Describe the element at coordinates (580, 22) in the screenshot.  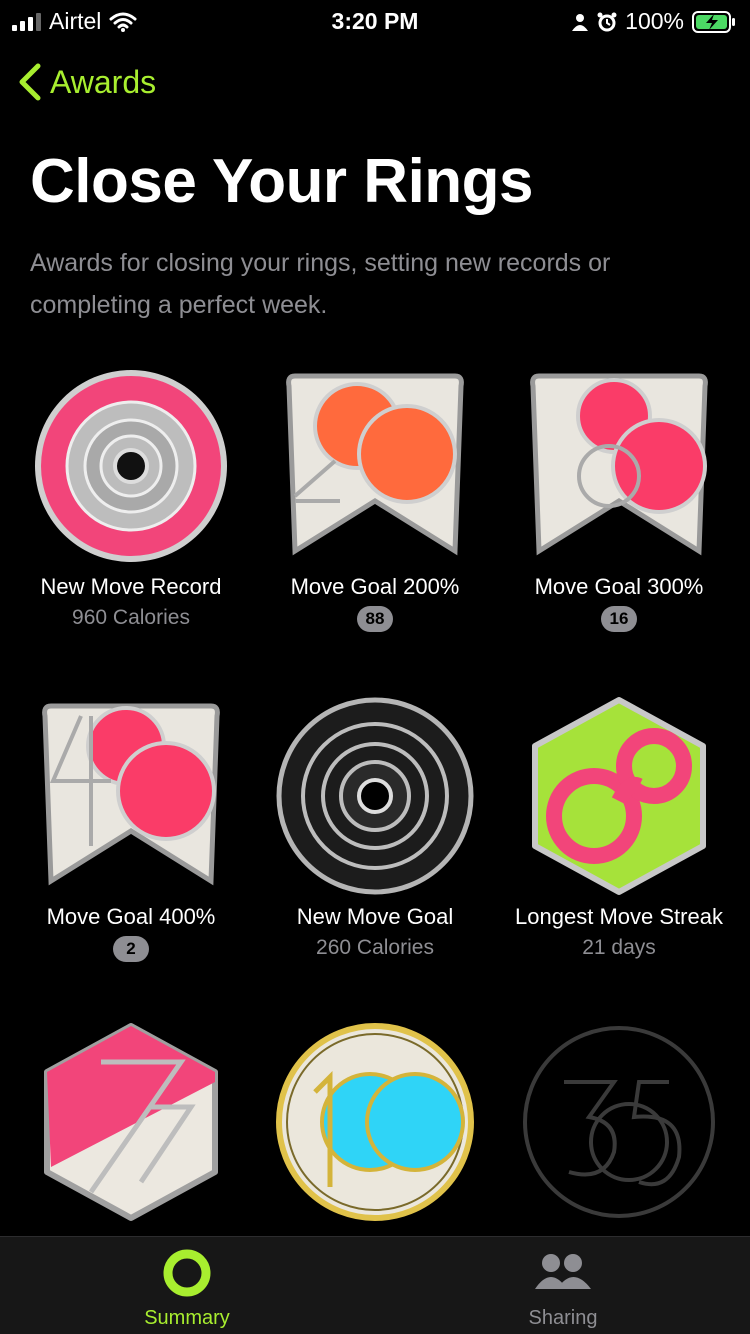
I see `person-icon` at that location.